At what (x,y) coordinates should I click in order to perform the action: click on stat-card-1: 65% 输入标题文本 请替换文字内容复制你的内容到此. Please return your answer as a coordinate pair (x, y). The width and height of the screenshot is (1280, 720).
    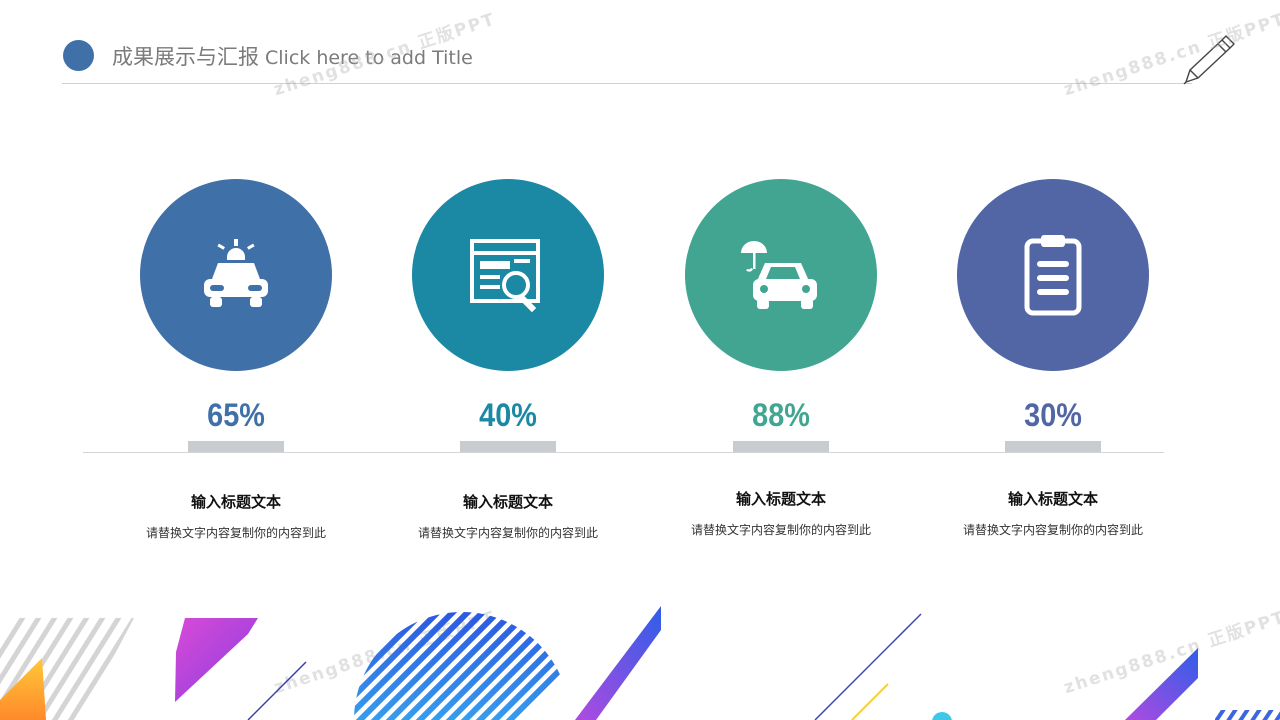
    Looking at the image, I should click on (236, 359).